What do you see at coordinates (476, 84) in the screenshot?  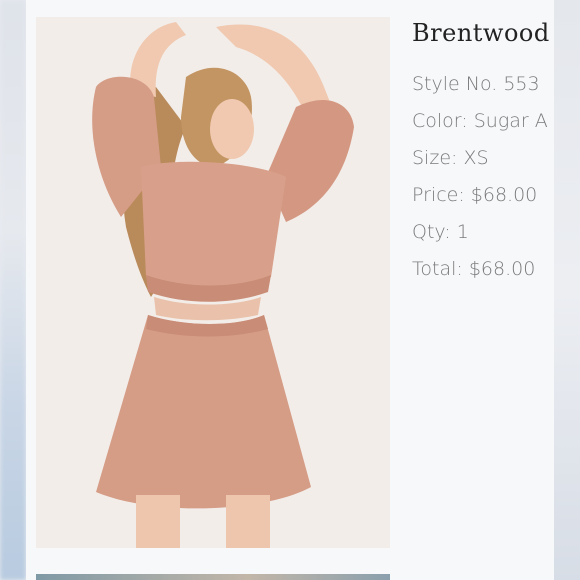 I see `style-number: Style No. 553` at bounding box center [476, 84].